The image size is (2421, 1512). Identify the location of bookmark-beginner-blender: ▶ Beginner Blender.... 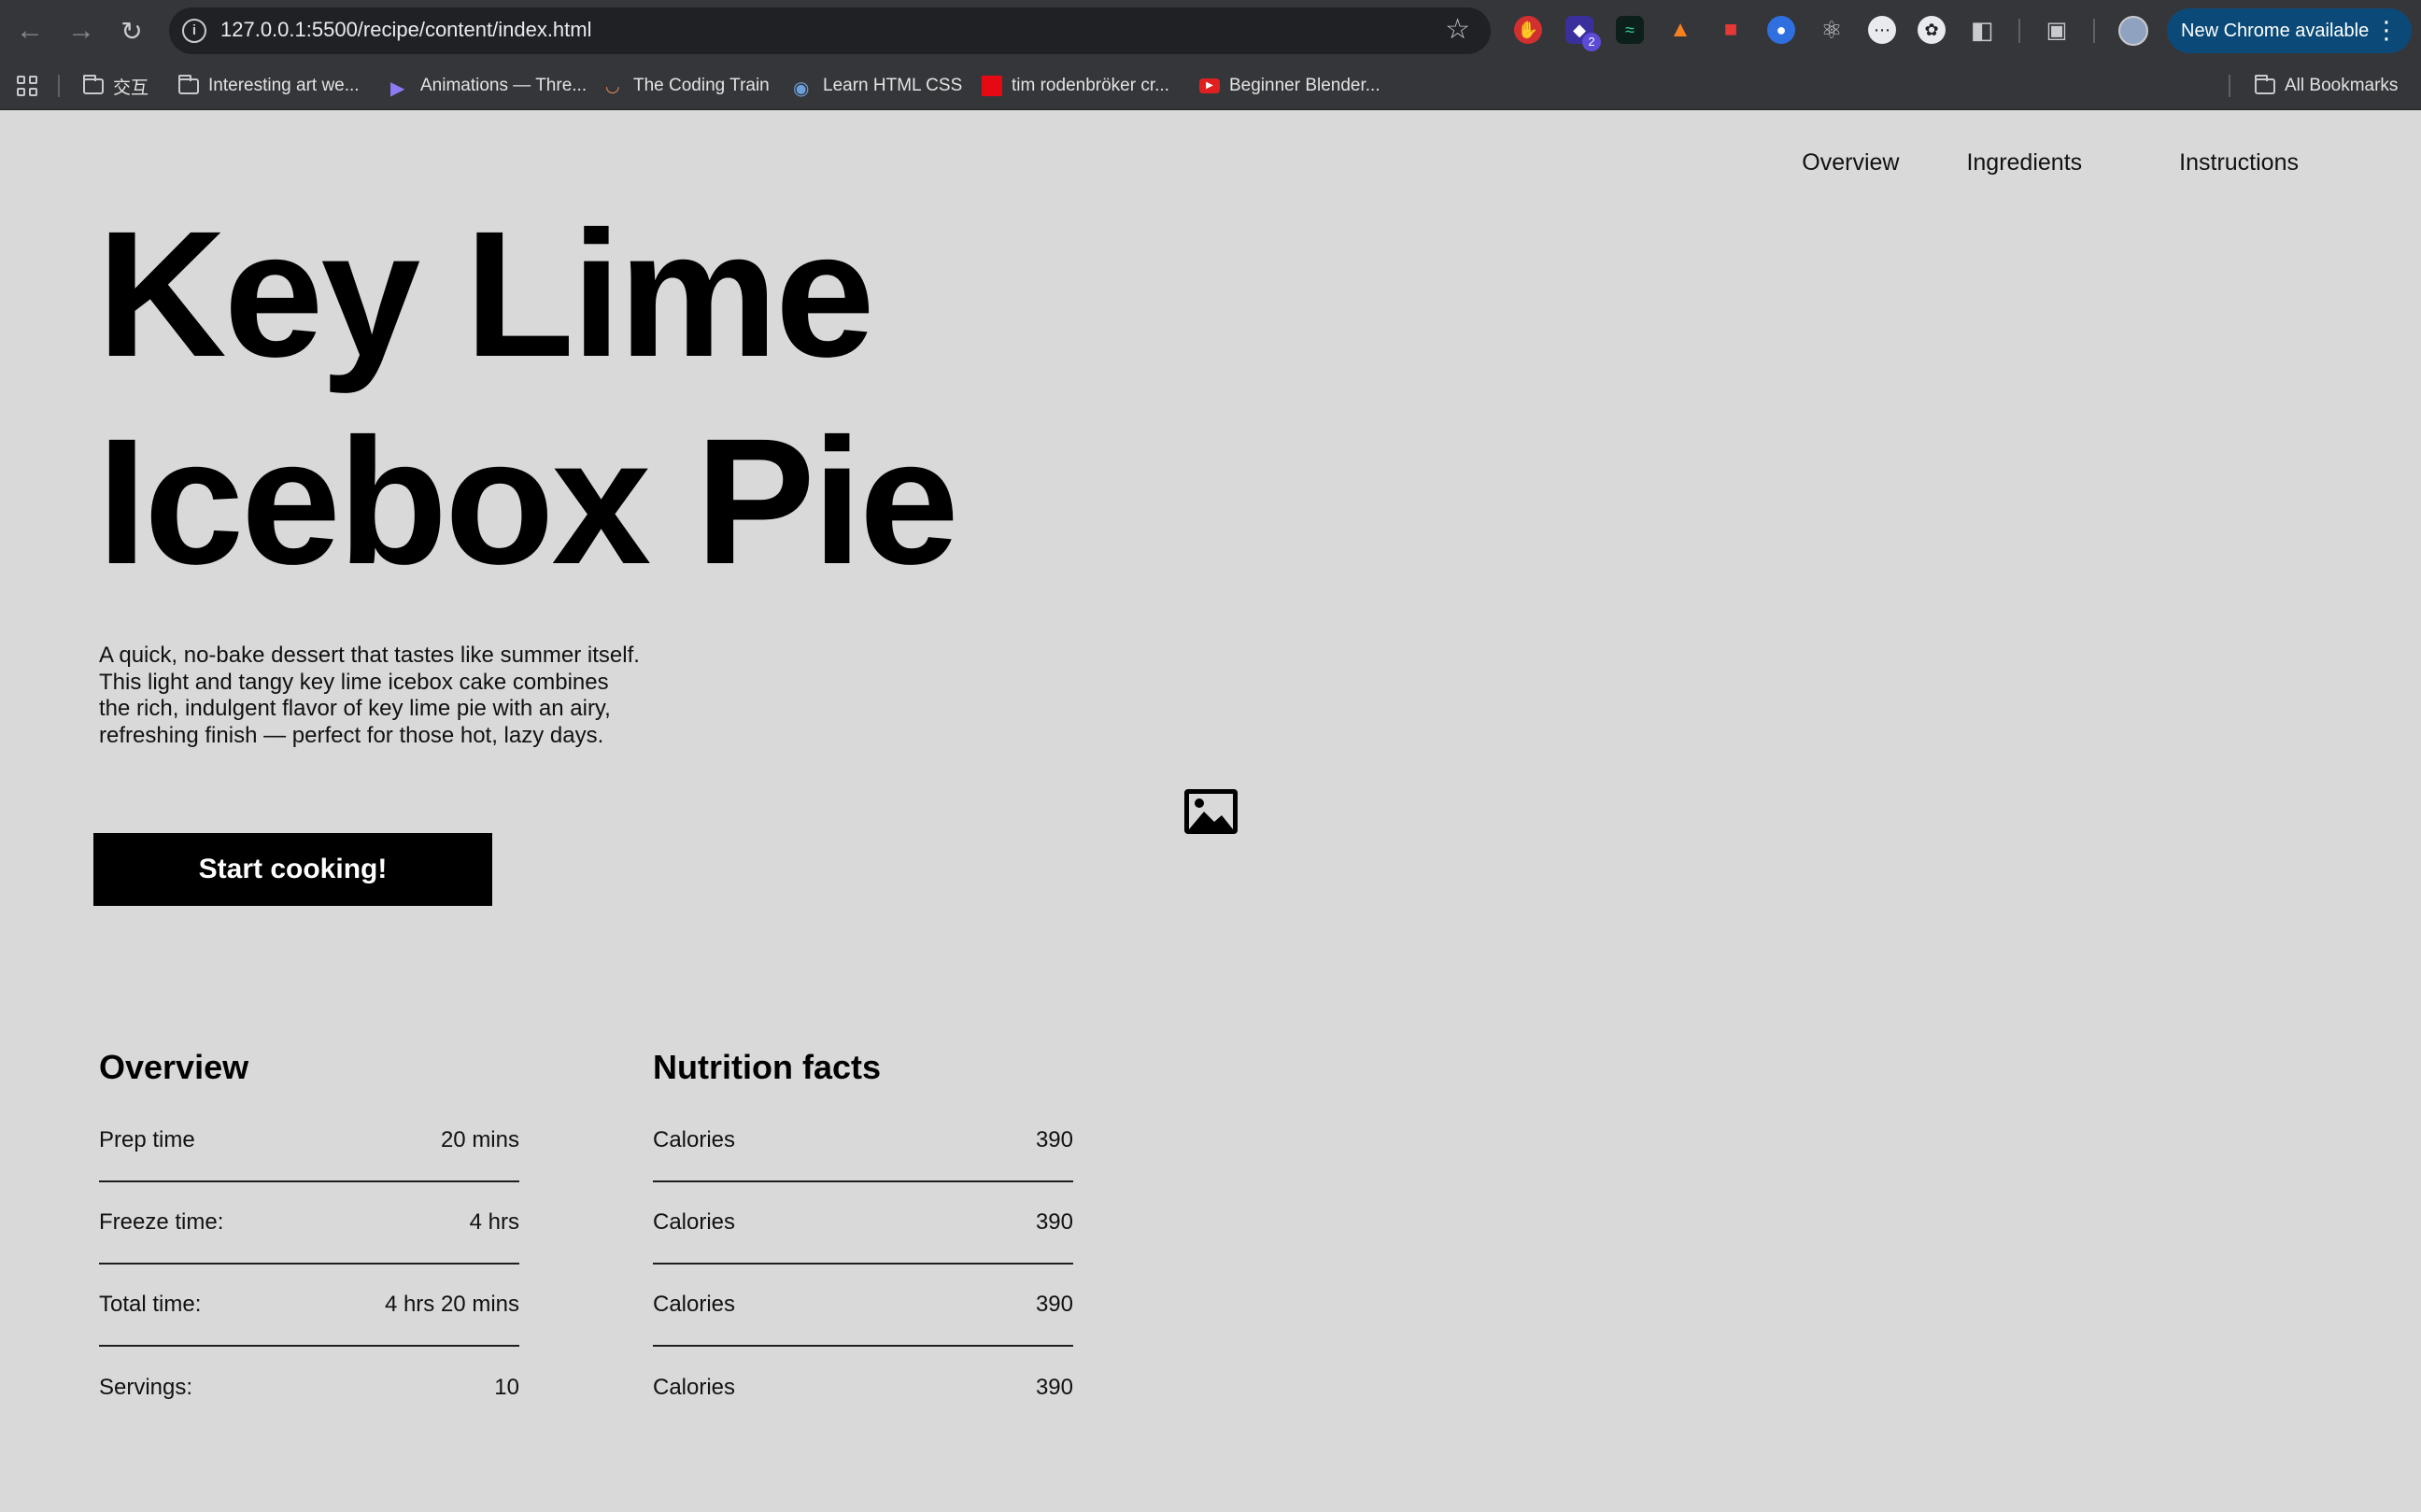
(1289, 86).